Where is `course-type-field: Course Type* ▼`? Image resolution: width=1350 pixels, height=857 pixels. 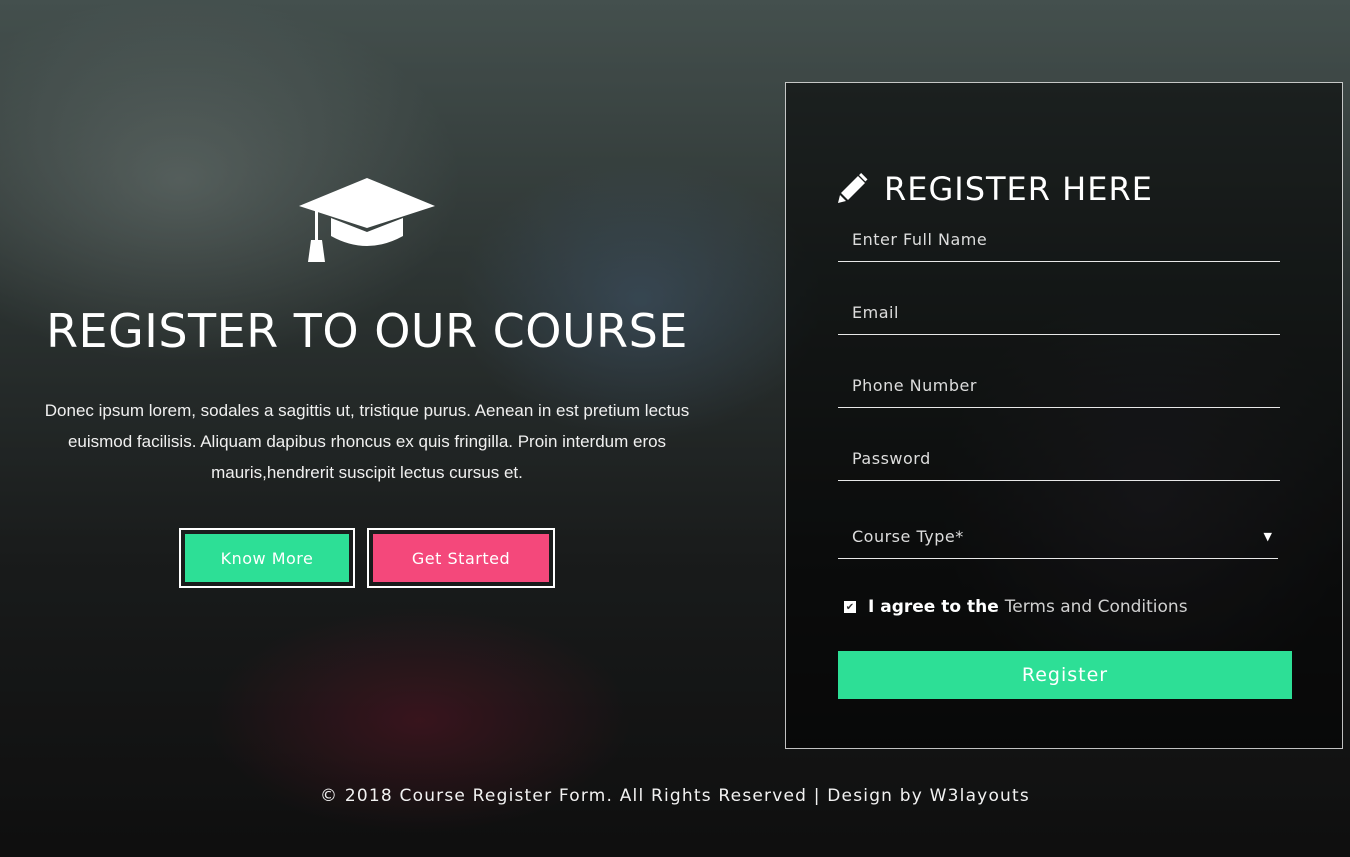 course-type-field: Course Type* ▼ is located at coordinates (1058, 536).